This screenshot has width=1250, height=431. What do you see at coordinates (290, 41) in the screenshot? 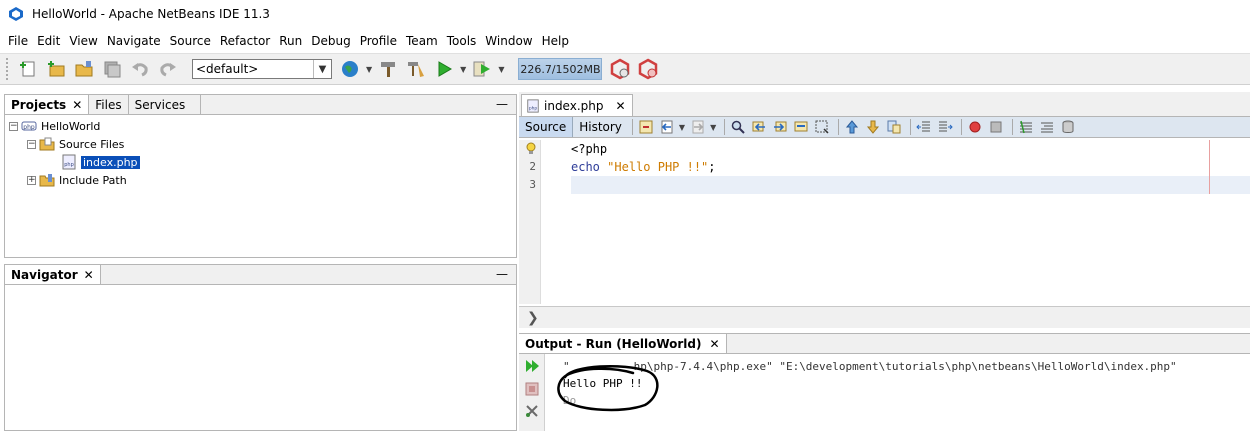
I see `menu-run: Run` at bounding box center [290, 41].